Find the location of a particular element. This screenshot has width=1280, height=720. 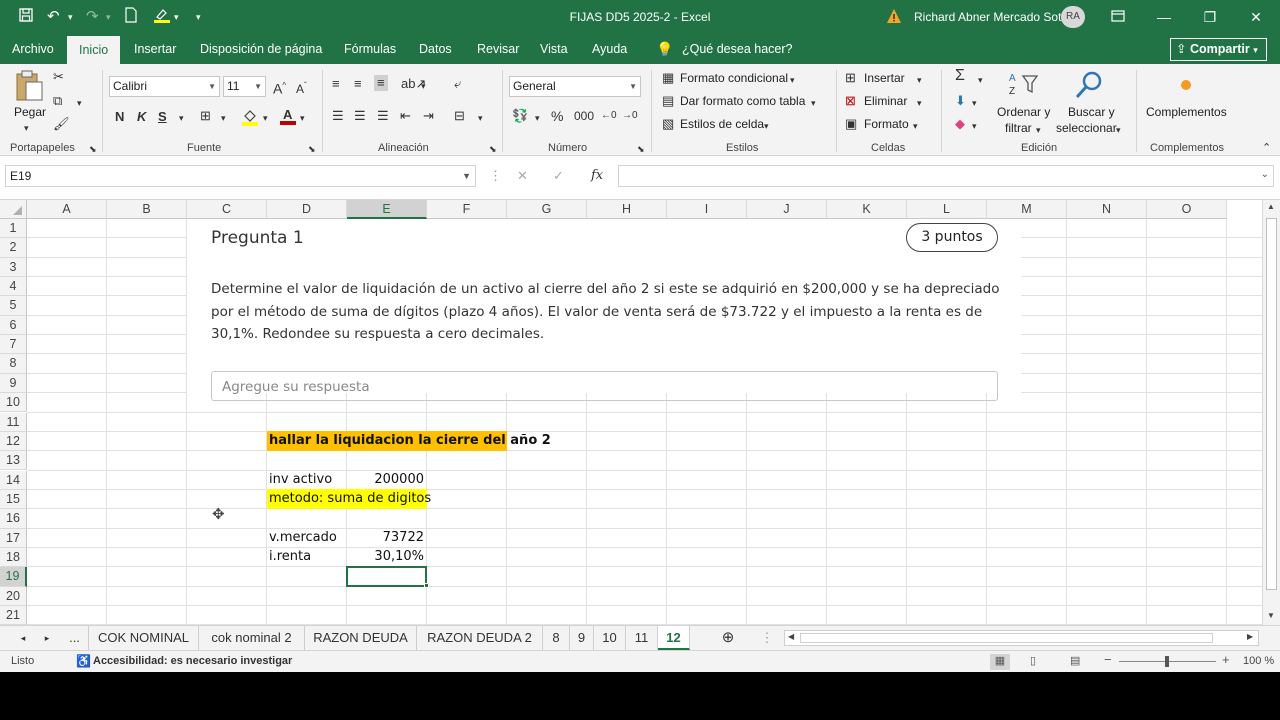

delete-cells-button: Eliminar is located at coordinates (885, 101).